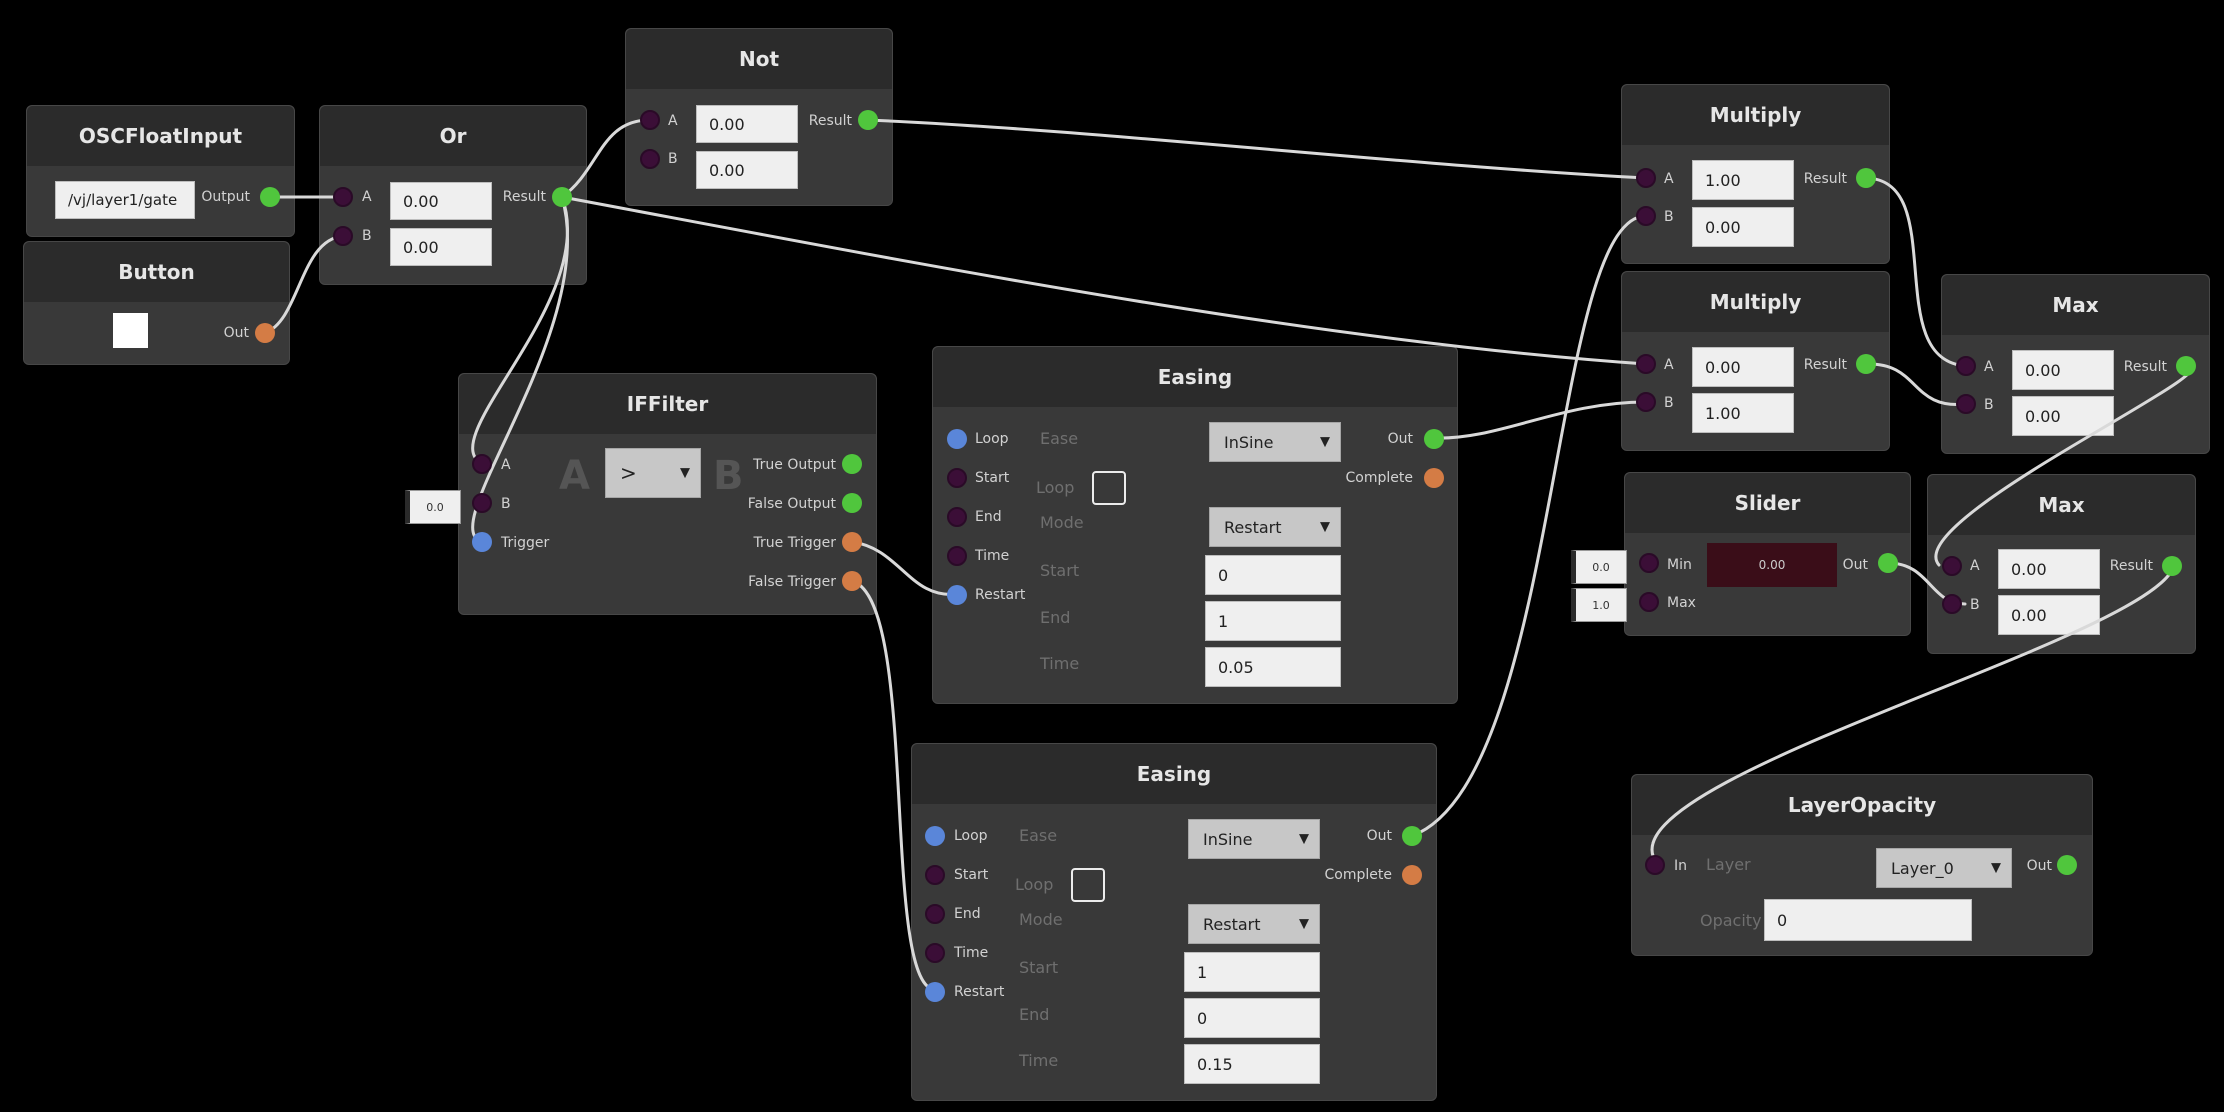 This screenshot has height=1112, width=2224. What do you see at coordinates (1649, 563) in the screenshot?
I see `slider-min-port` at bounding box center [1649, 563].